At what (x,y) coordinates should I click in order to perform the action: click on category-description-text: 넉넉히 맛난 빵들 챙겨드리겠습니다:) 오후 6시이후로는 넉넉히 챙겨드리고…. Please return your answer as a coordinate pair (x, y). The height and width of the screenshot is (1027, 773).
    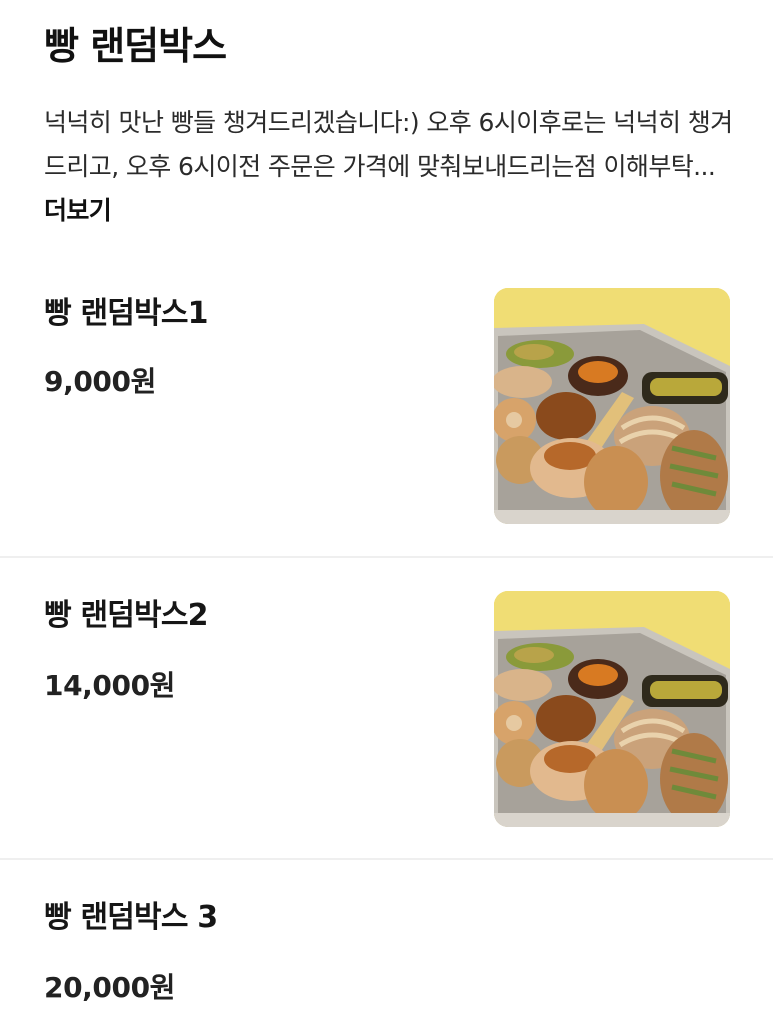
    Looking at the image, I should click on (388, 144).